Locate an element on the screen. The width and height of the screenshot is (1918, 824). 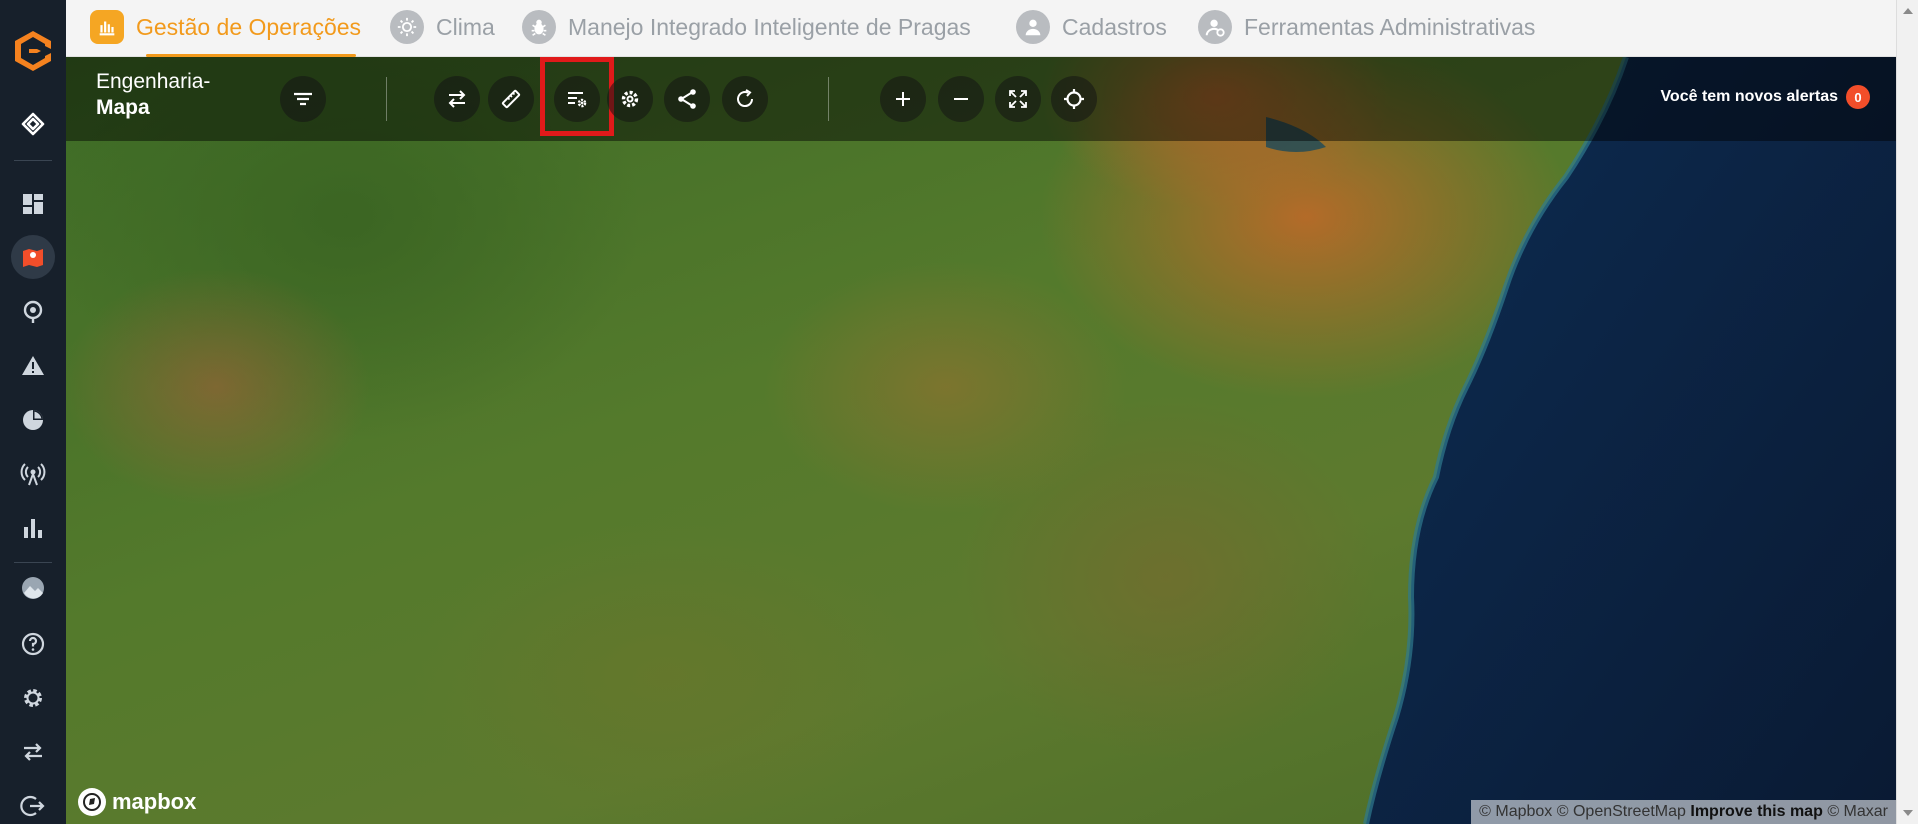
zoom-in-button is located at coordinates (903, 99).